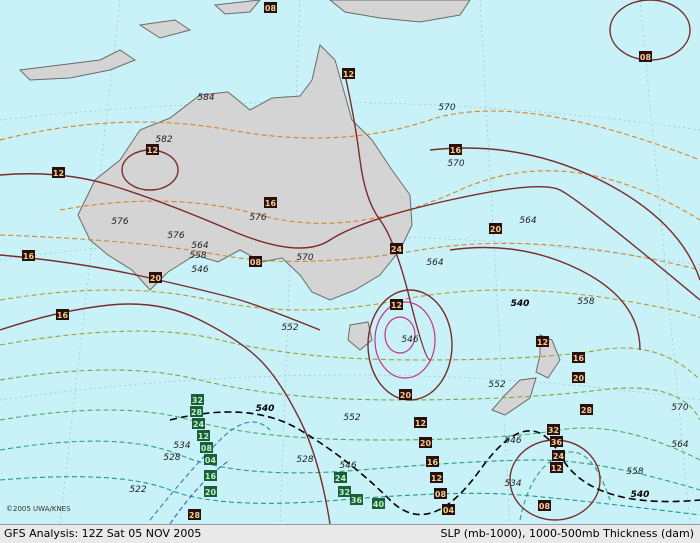 This screenshot has width=700, height=543. Describe the element at coordinates (137, 490) in the screenshot. I see `thickness-label: 522` at that location.